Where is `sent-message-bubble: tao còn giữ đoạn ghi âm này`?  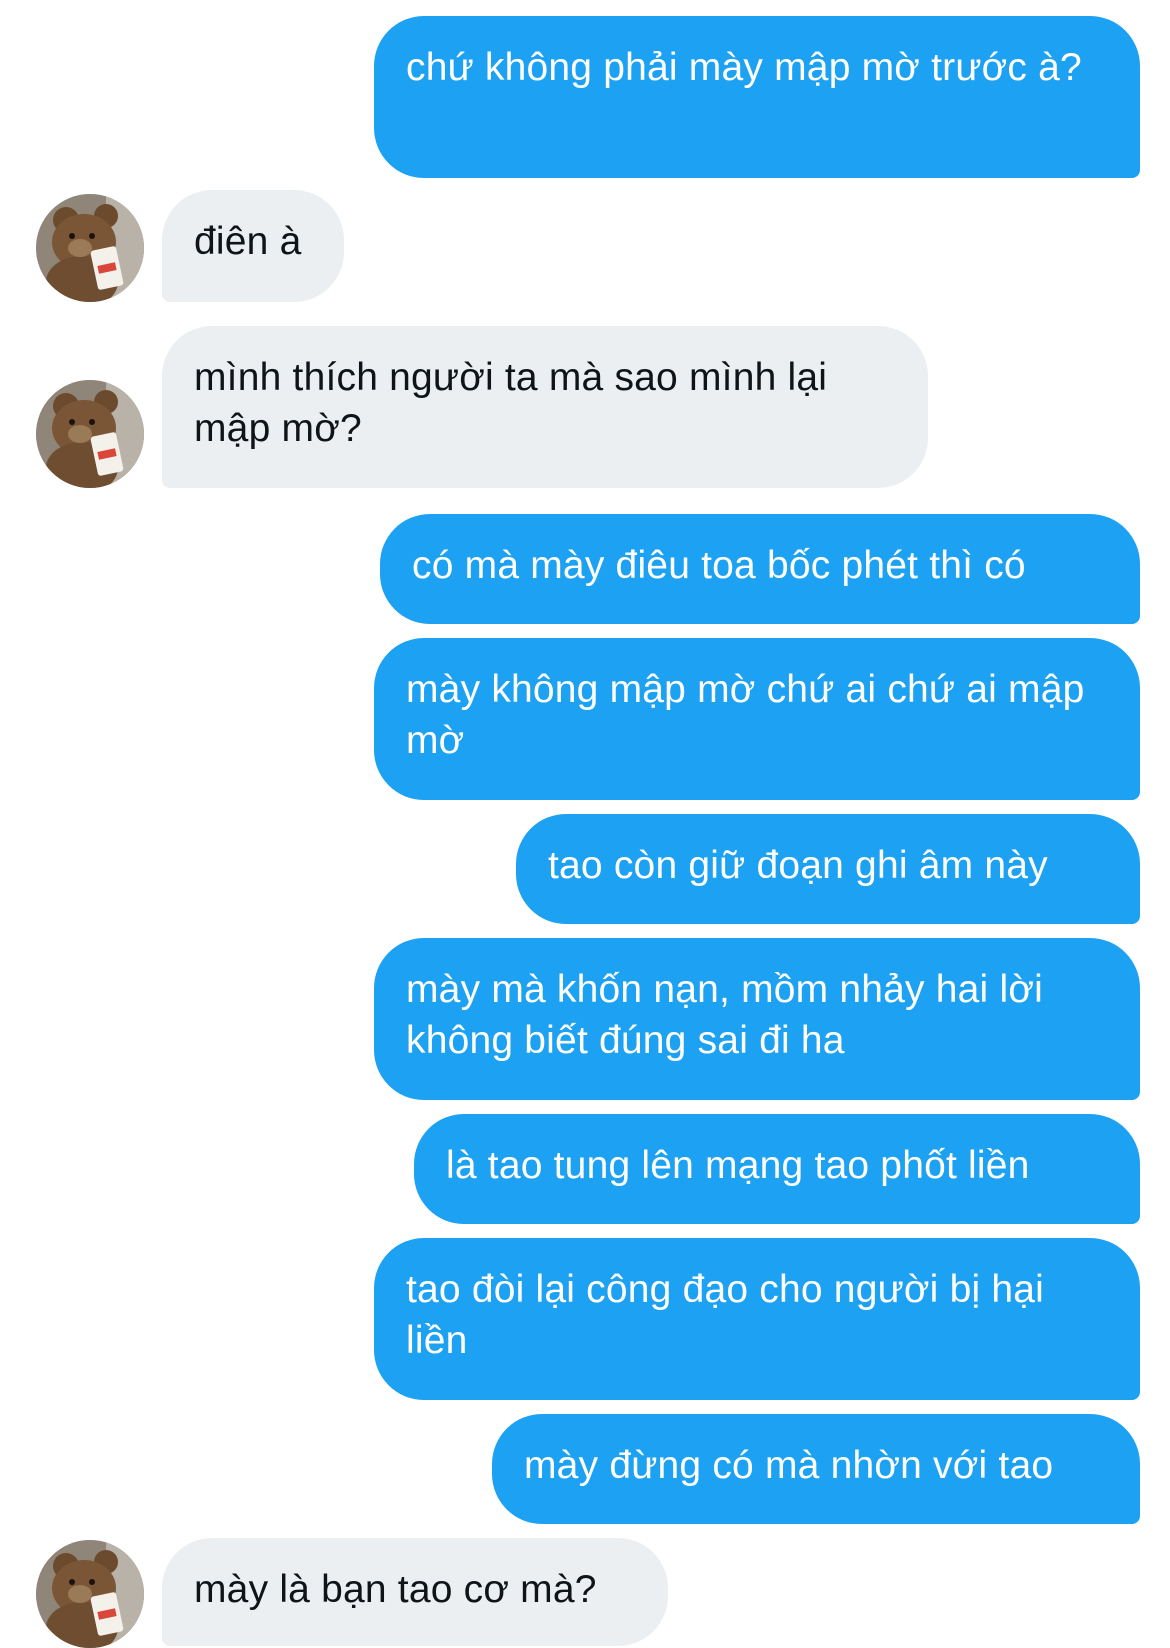 sent-message-bubble: tao còn giữ đoạn ghi âm này is located at coordinates (828, 869).